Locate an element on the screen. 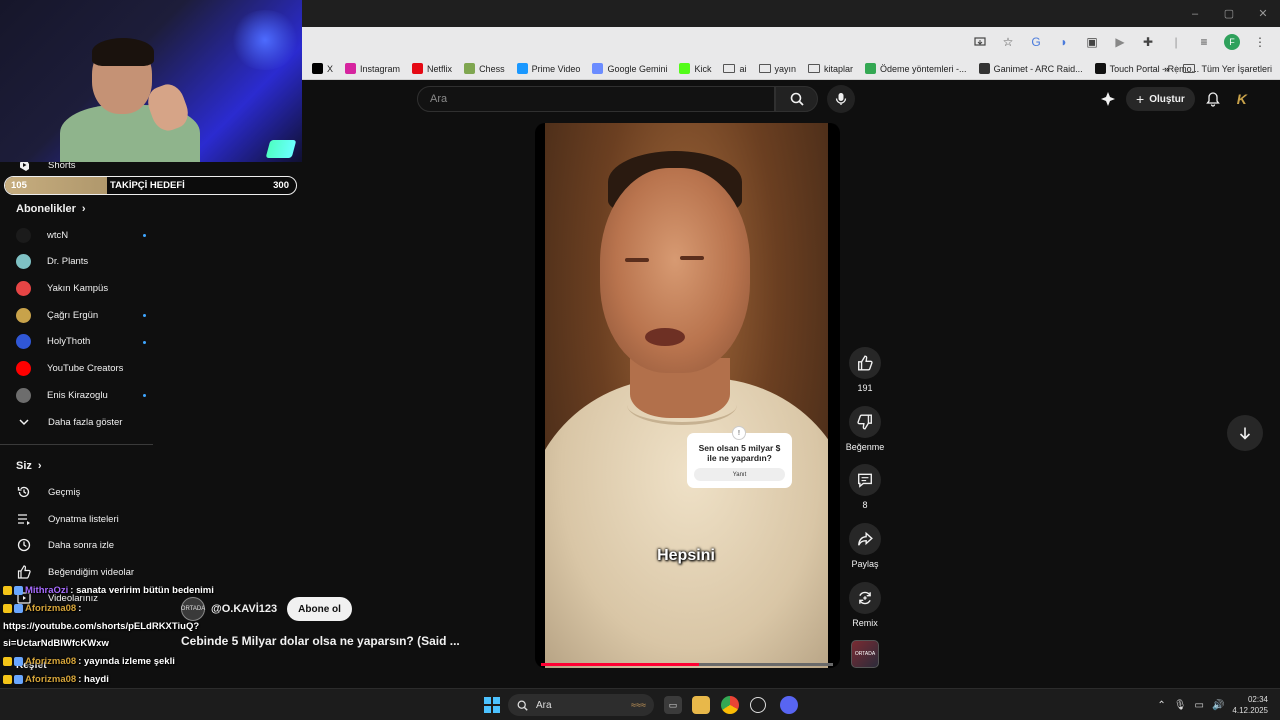  minimize-button: – is located at coordinates (1195, 13).